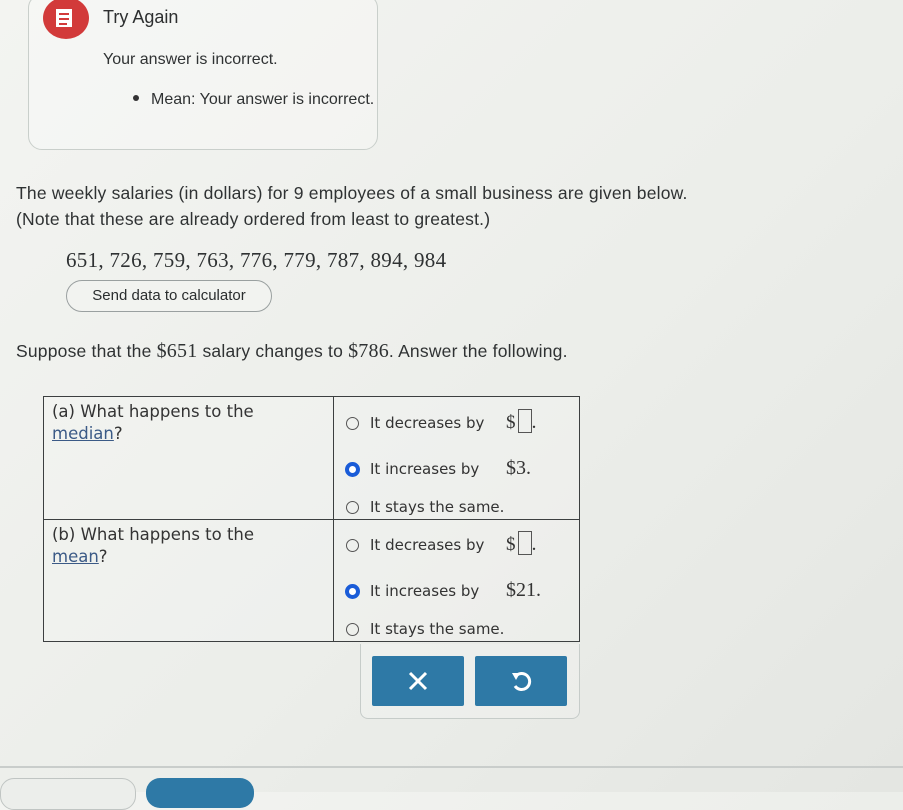 Image resolution: width=903 pixels, height=810 pixels. Describe the element at coordinates (427, 423) in the screenshot. I see `option-a-decreases-label: It decreases by` at that location.